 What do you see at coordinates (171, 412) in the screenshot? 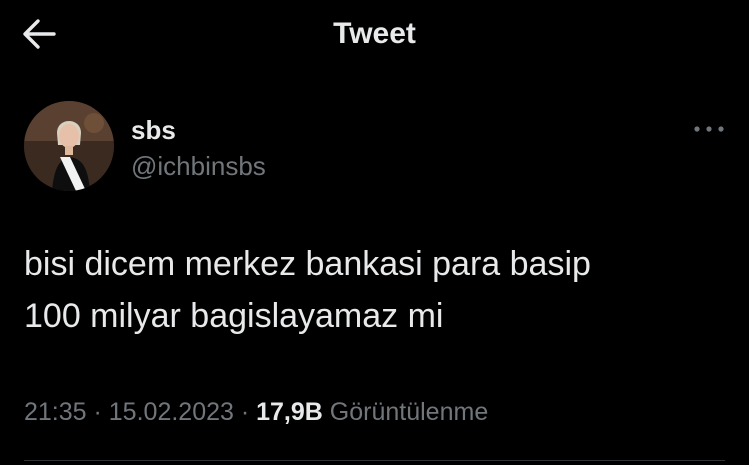
I see `tweet-date: 15.02.2023` at bounding box center [171, 412].